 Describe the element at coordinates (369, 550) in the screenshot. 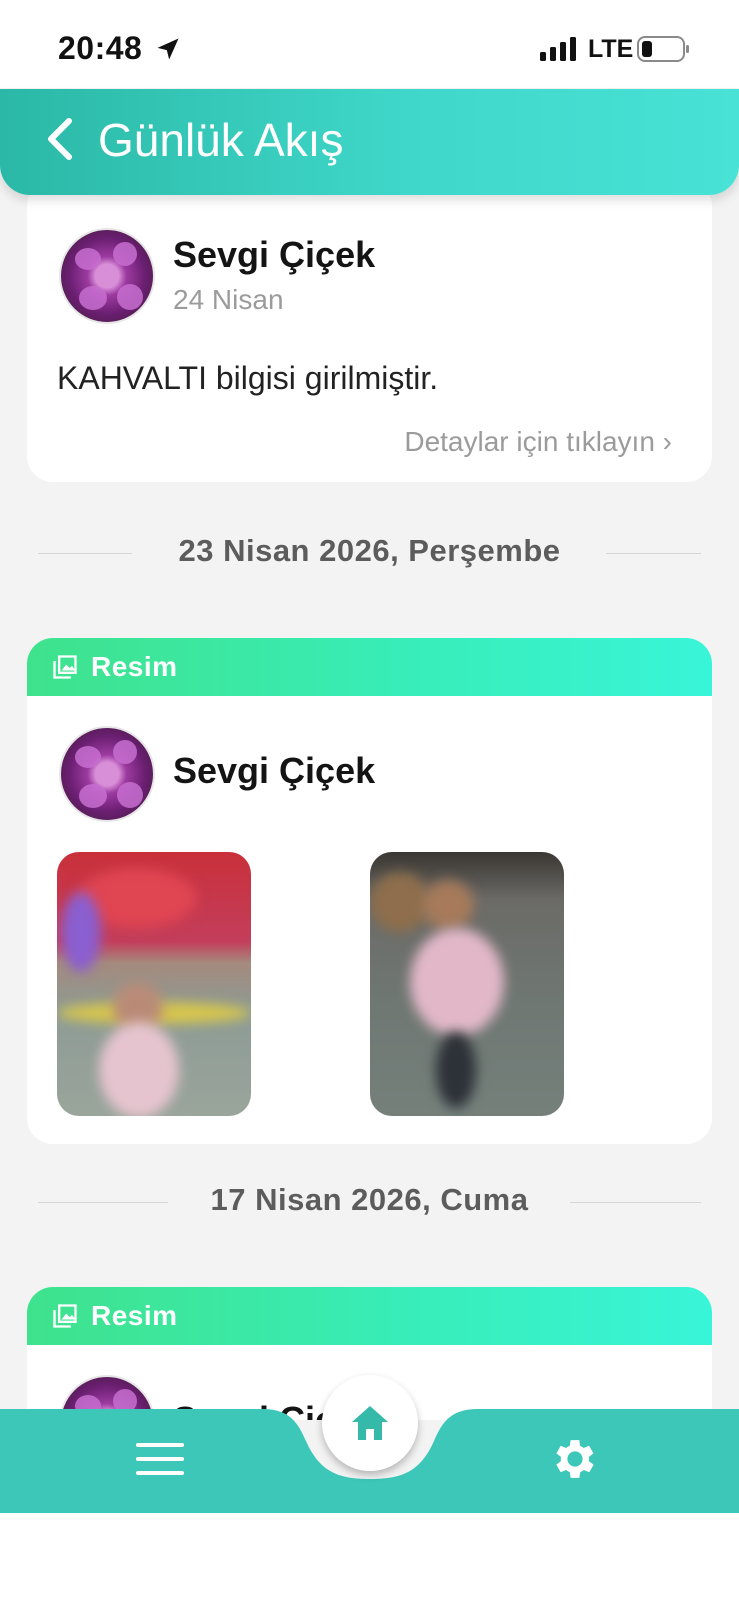

I see `date-separator-label: 23 Nisan 2026, Perşembe` at that location.